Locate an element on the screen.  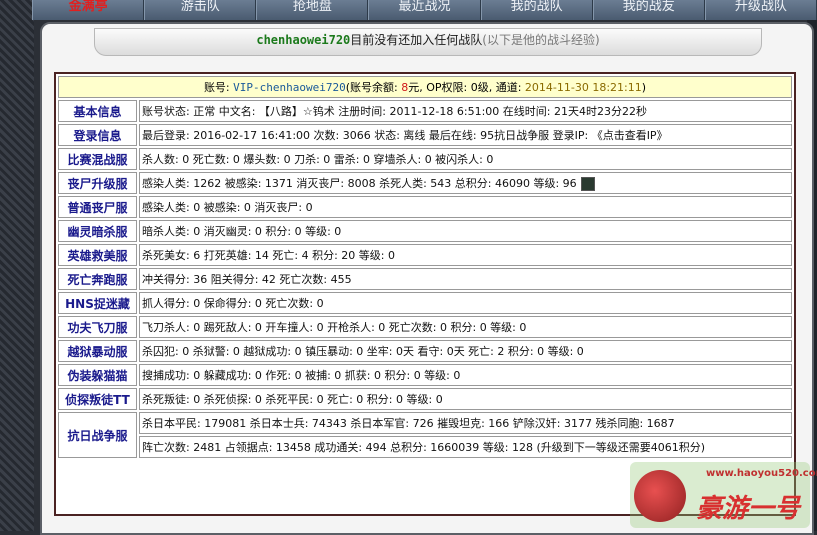
nav-tab-my-friends: 我的战友 is located at coordinates (648, 10).